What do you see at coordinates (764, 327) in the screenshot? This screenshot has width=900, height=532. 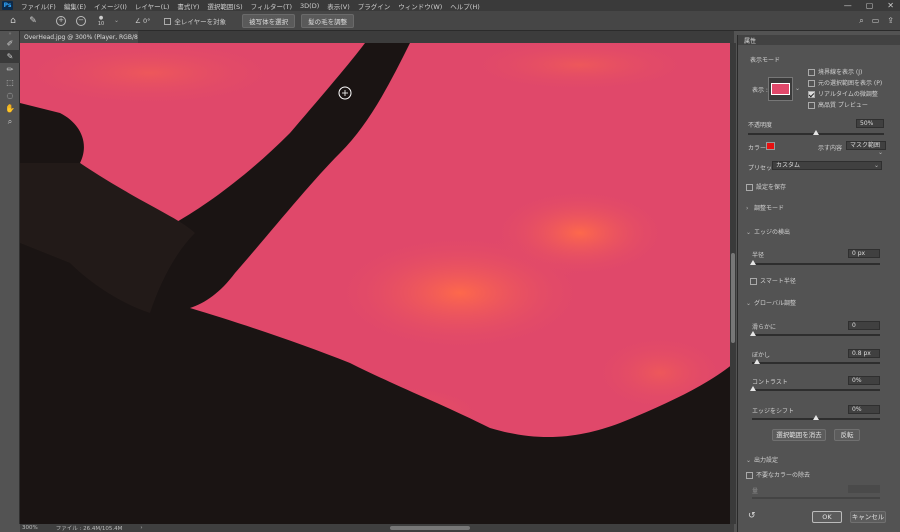 I see `smooth-label: 滑らかに` at bounding box center [764, 327].